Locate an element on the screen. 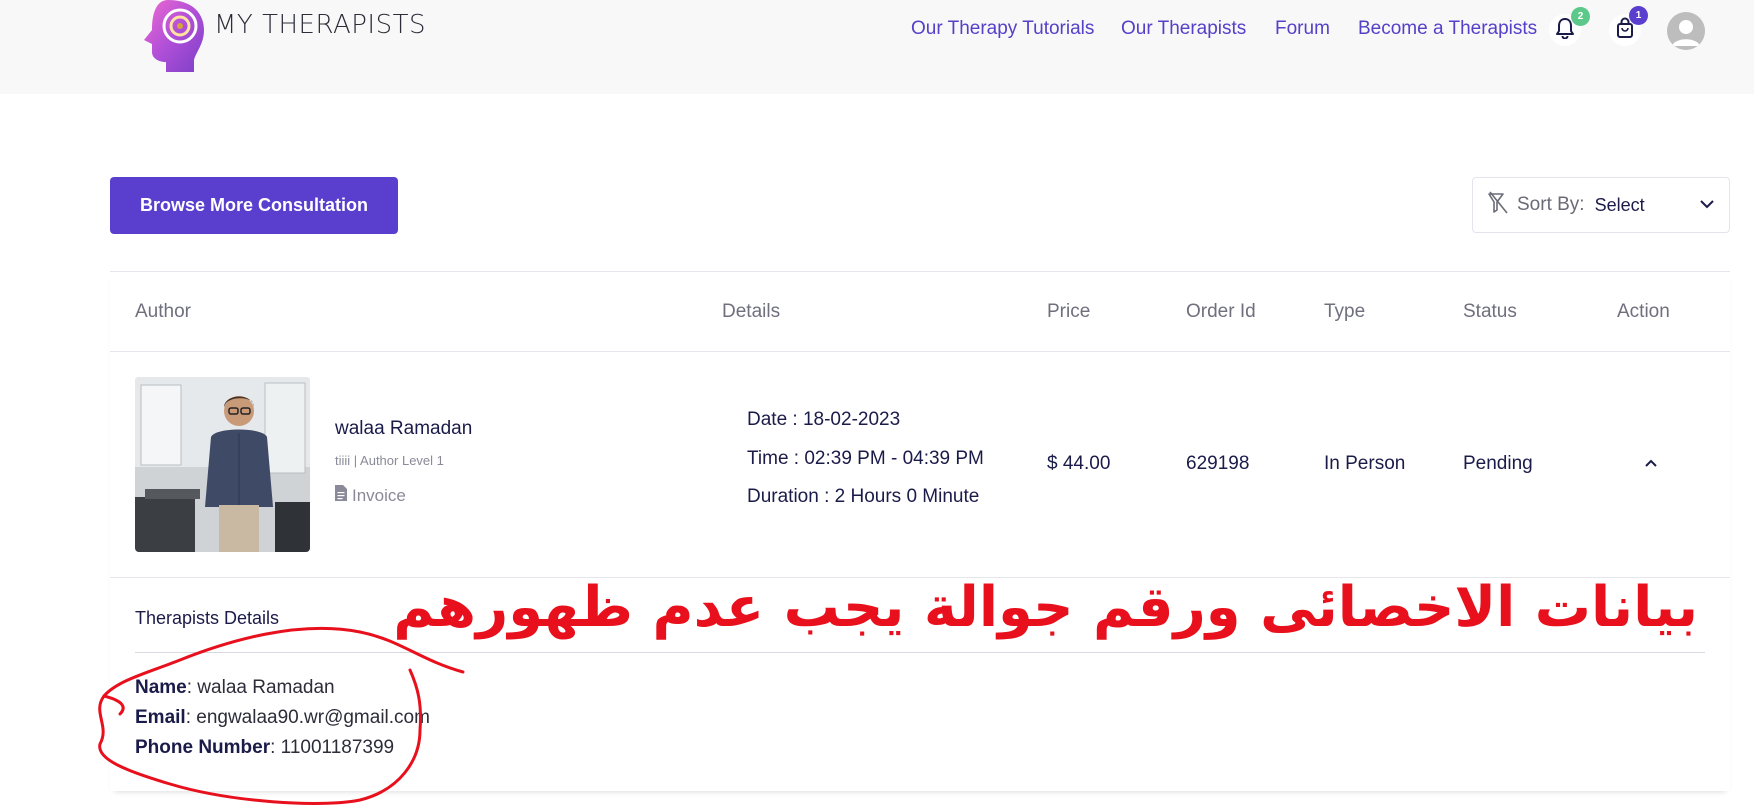  email-label: Email is located at coordinates (160, 717).